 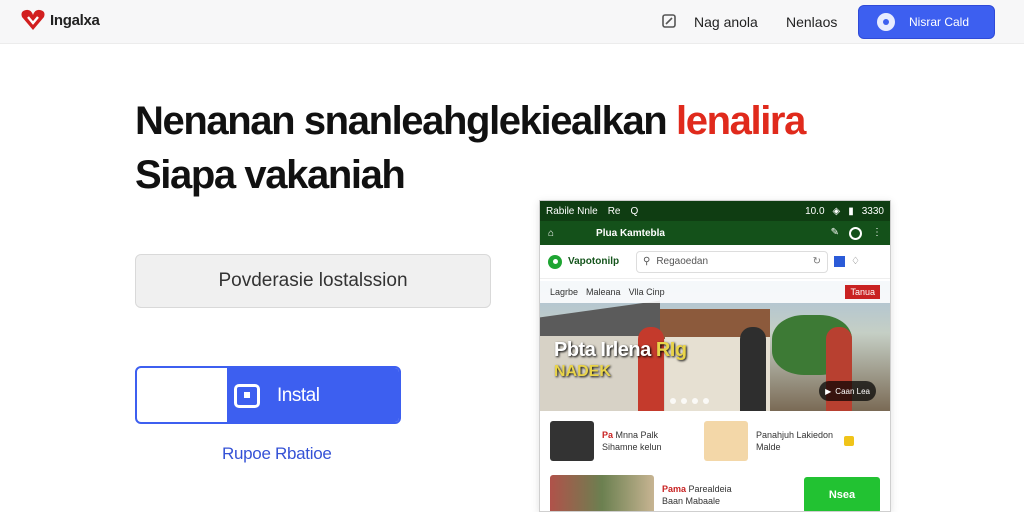 What do you see at coordinates (647, 292) in the screenshot?
I see `banner-strip-item: Vlla Cinp` at bounding box center [647, 292].